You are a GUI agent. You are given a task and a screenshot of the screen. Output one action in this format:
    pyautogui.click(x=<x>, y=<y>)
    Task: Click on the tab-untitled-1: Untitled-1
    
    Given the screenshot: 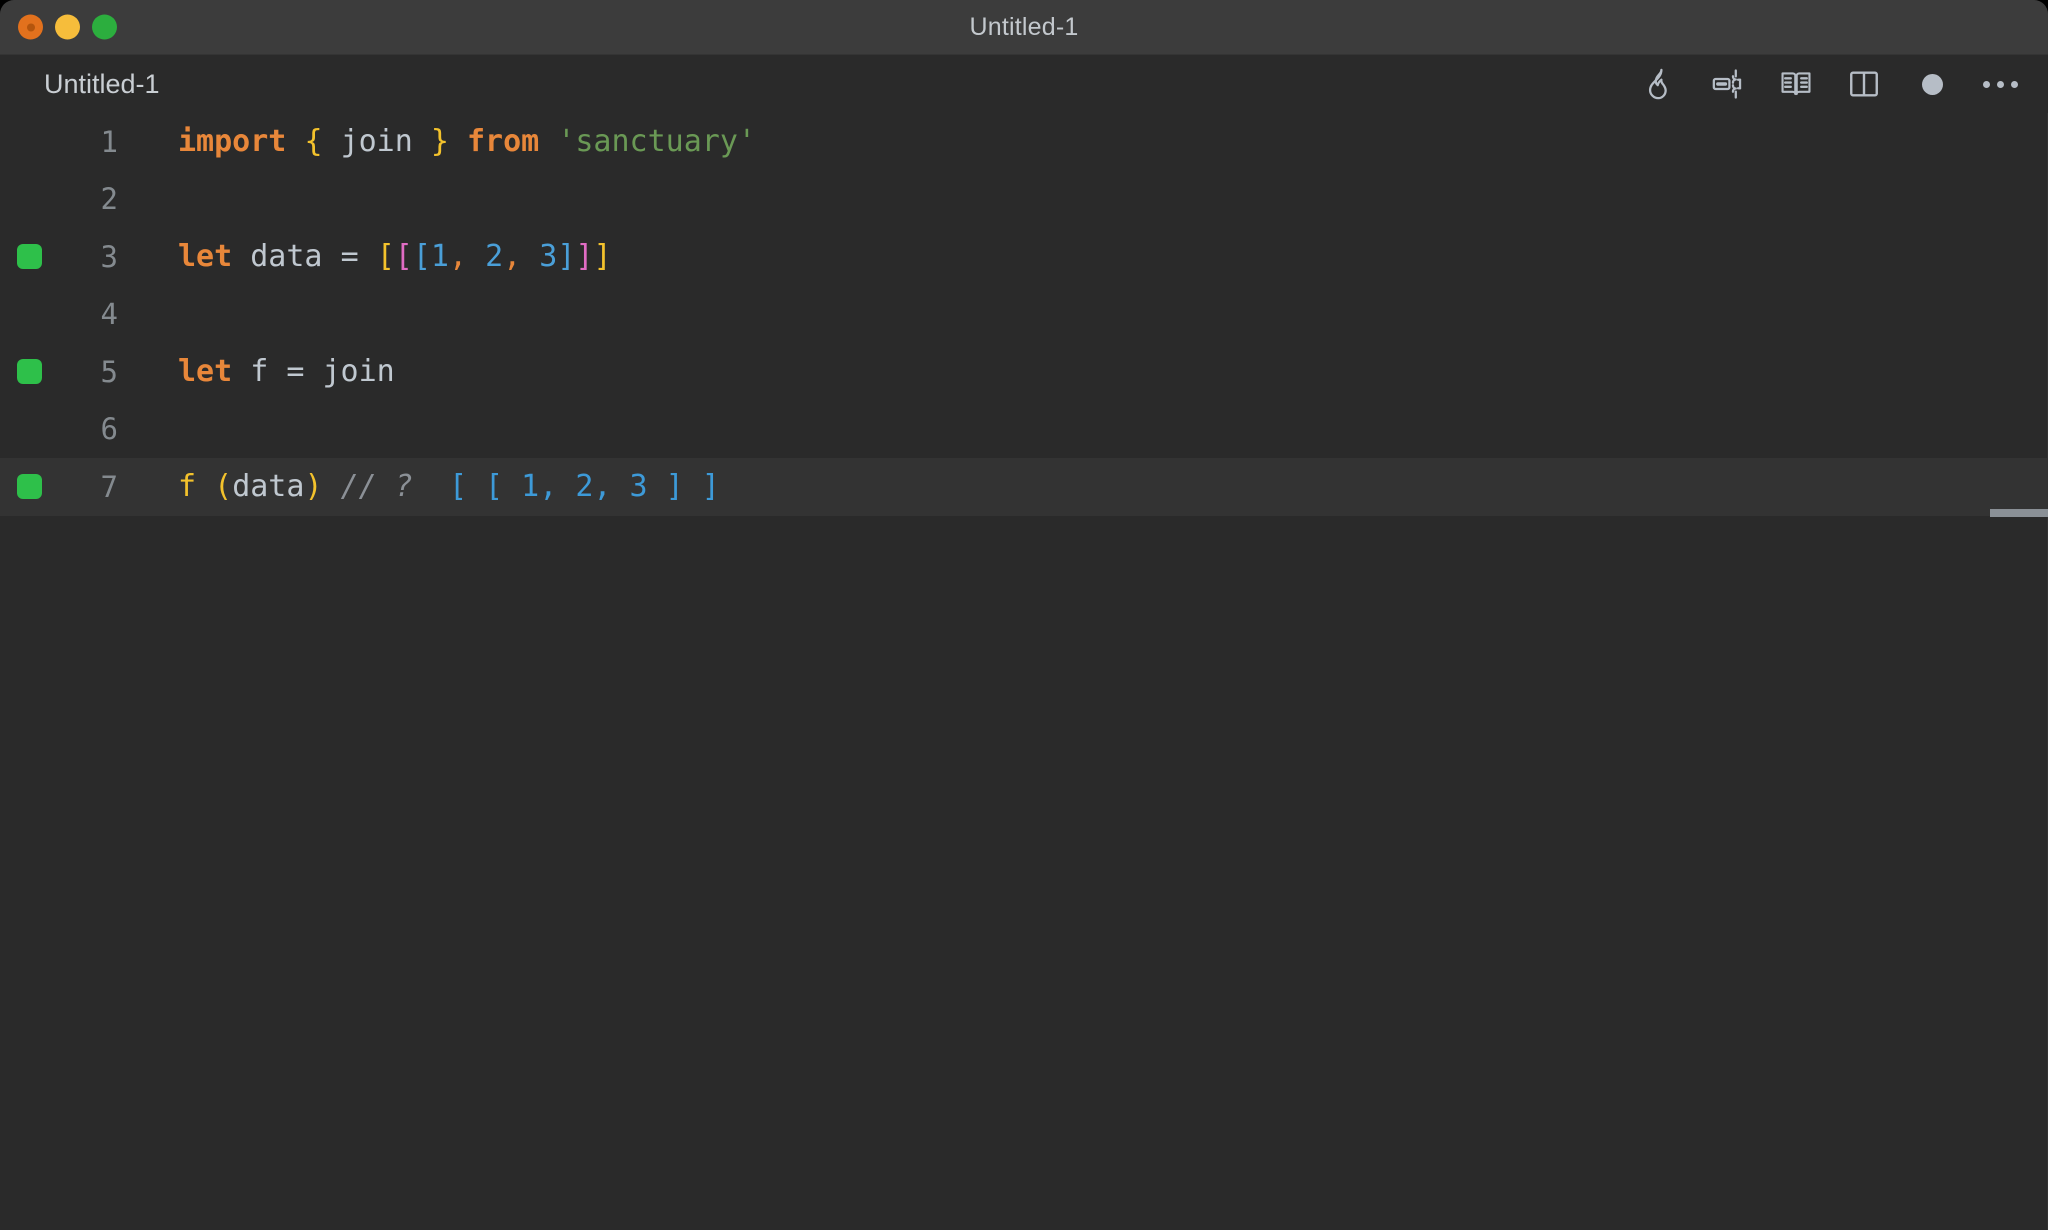 What is the action you would take?
    pyautogui.click(x=102, y=84)
    